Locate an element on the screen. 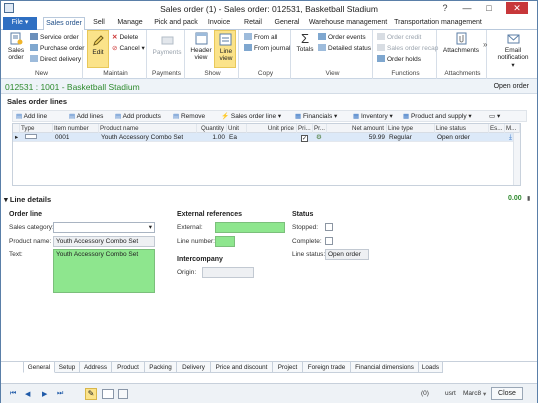 The height and width of the screenshot is (403, 538). cancel-button: ⊘ Cancel ▾ is located at coordinates (128, 48).